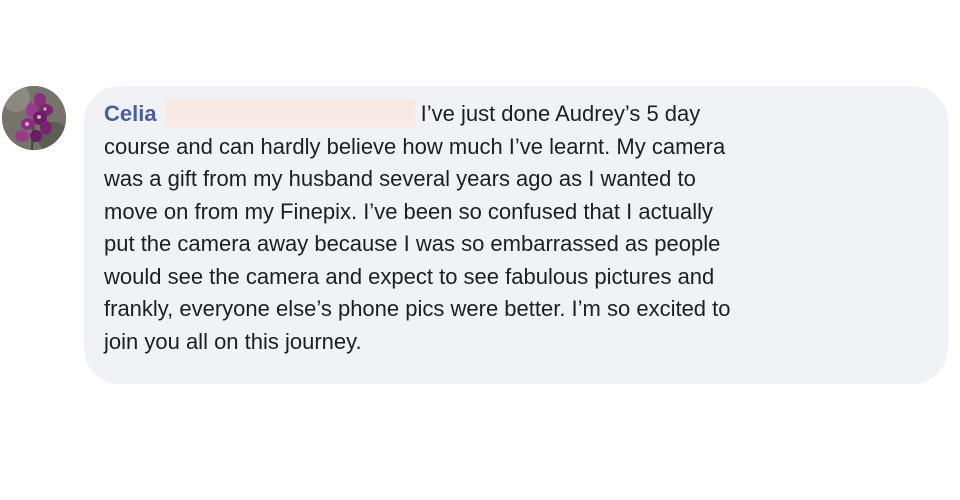 The image size is (960, 500). Describe the element at coordinates (289, 113) in the screenshot. I see `redacted-surname` at that location.